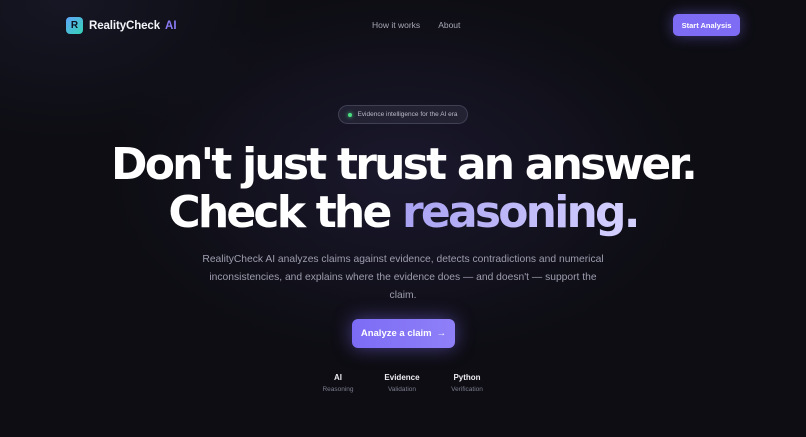  I want to click on start-analysis-button: Start Analysis, so click(706, 25).